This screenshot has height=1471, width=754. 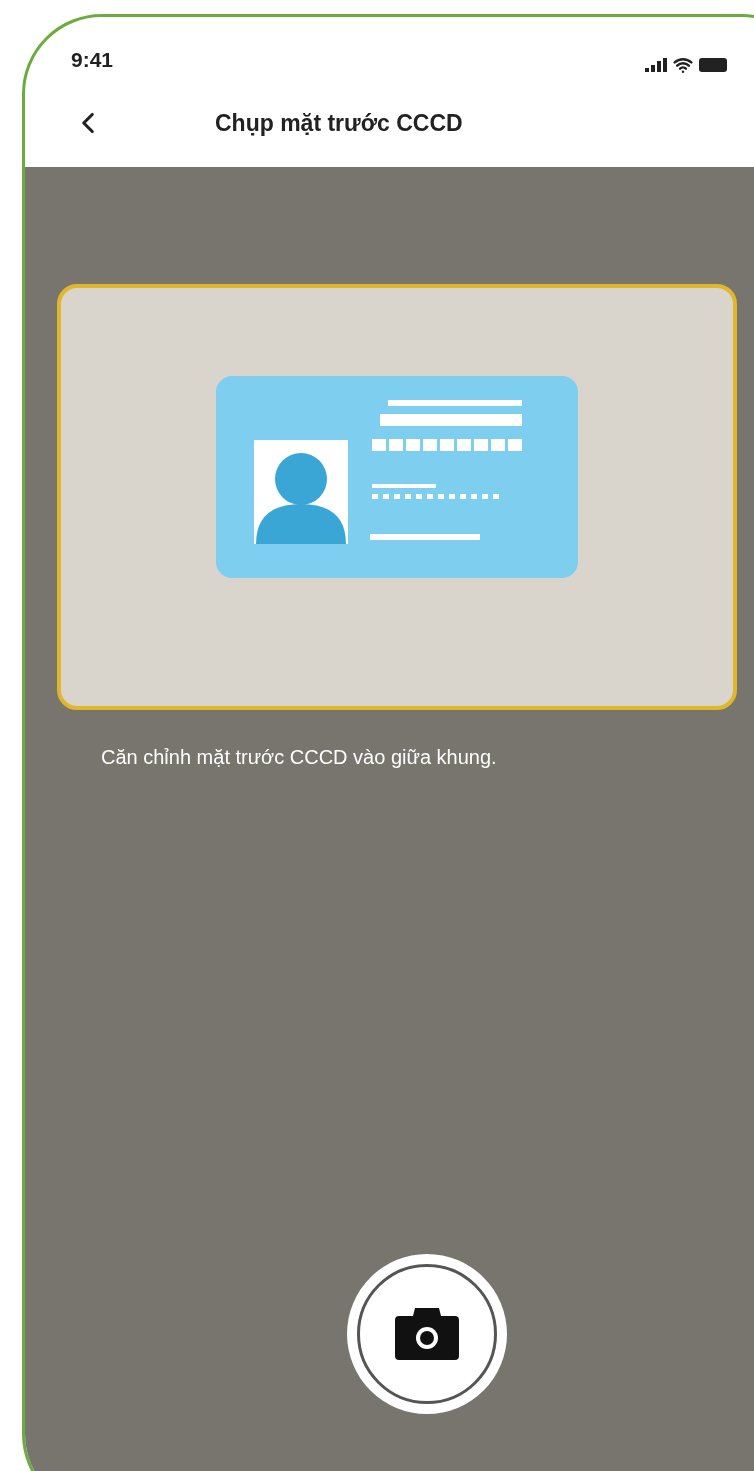 I want to click on signal-icon, so click(x=656, y=65).